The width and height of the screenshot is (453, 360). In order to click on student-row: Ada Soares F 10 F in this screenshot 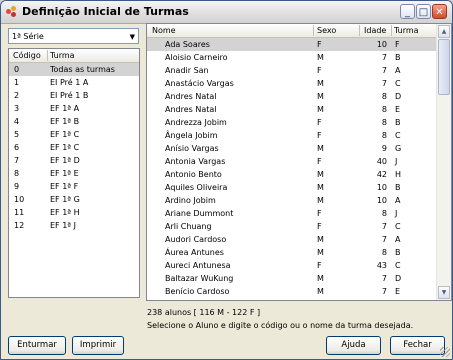, I will do `click(292, 44)`.